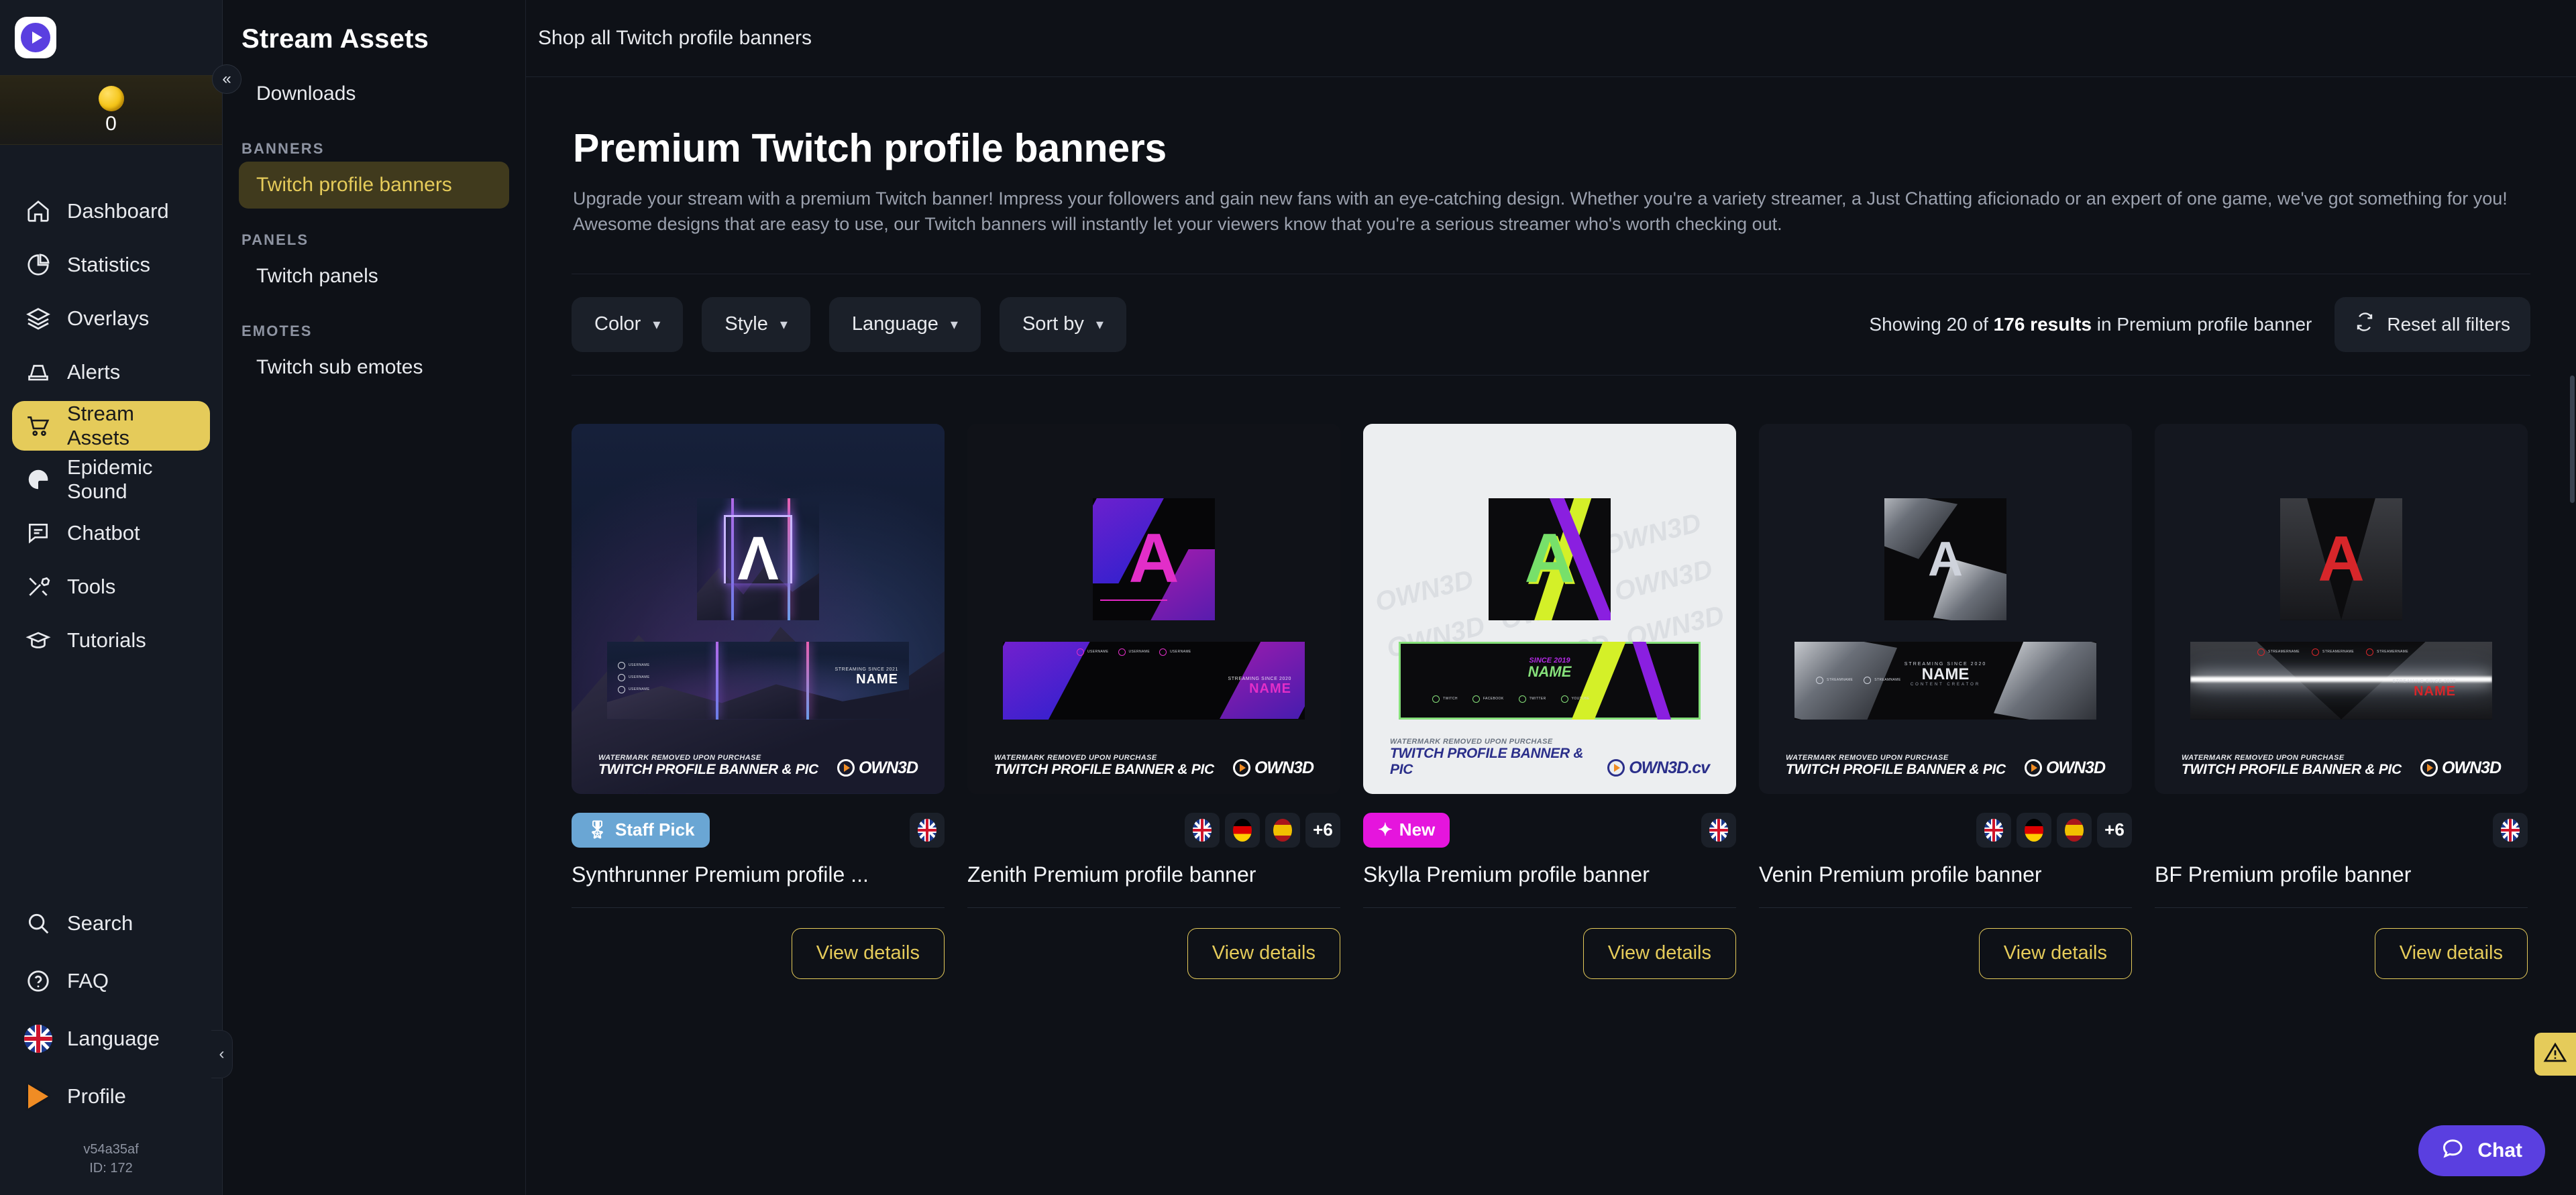 The height and width of the screenshot is (1195, 2576). I want to click on sidebar-item-label: Epidemic Sound, so click(110, 479).